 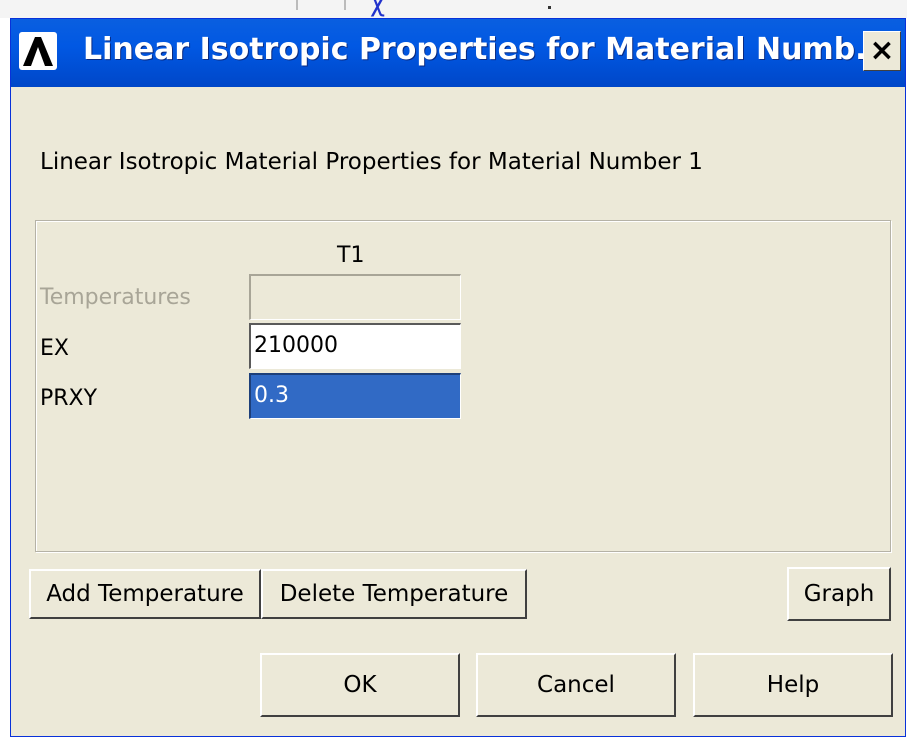 What do you see at coordinates (394, 594) in the screenshot?
I see `delete-temperature-button: Delete Temperature` at bounding box center [394, 594].